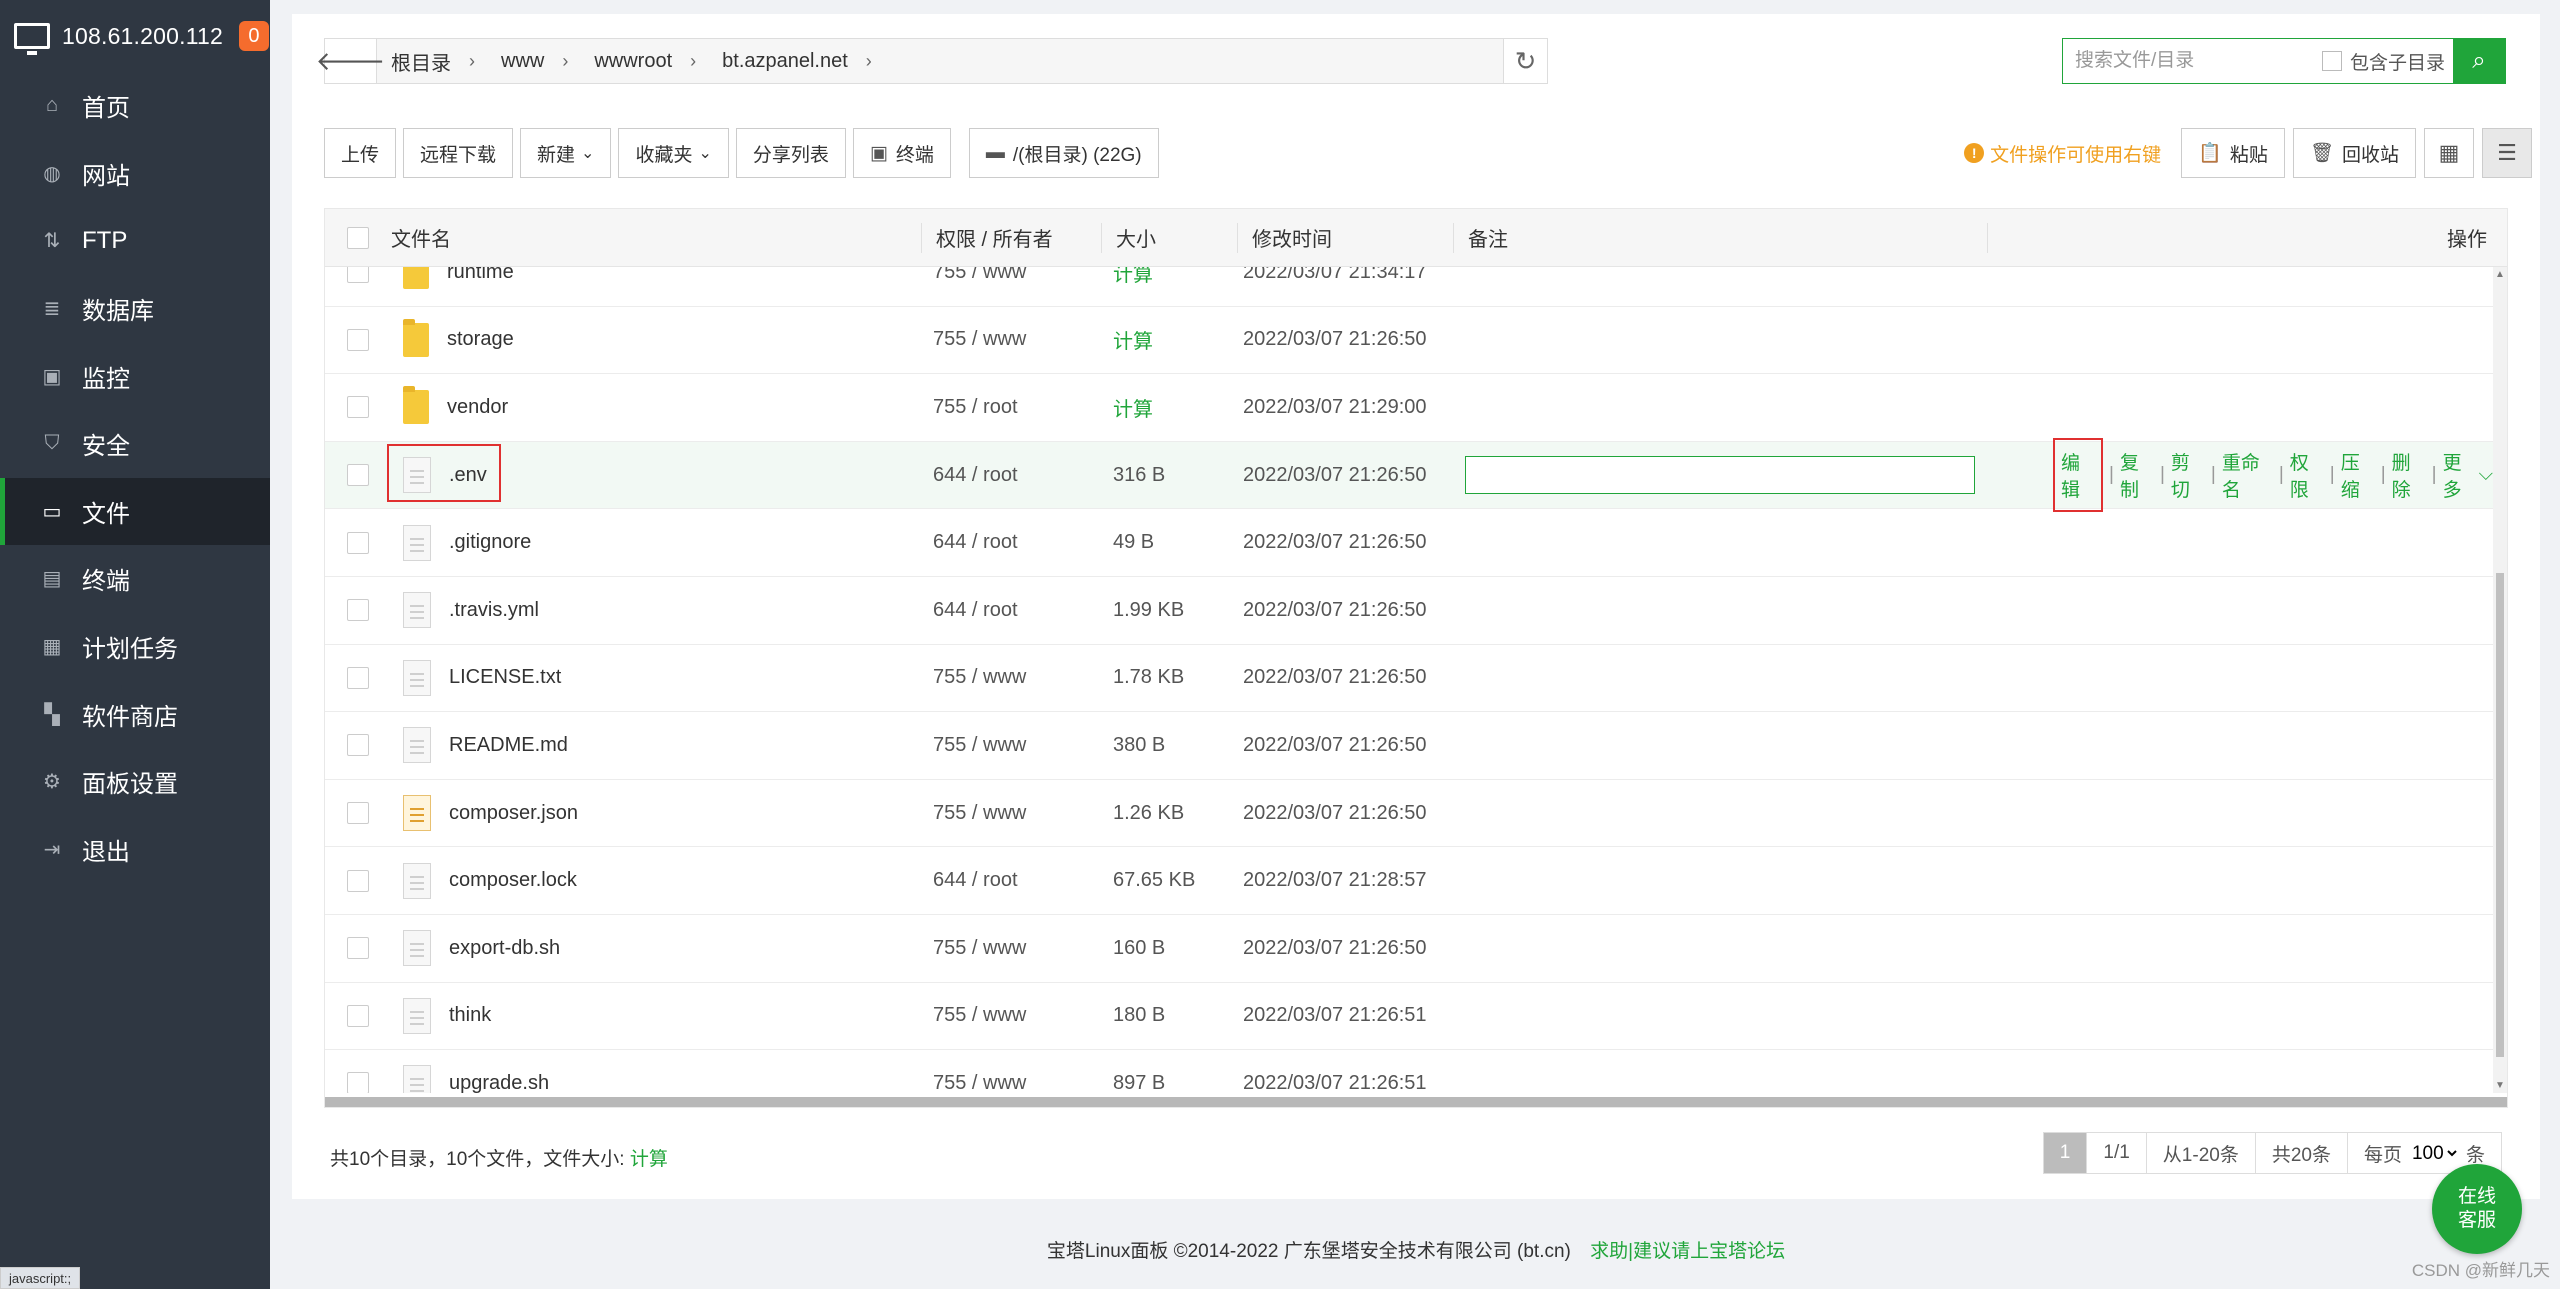 This screenshot has height=1289, width=2560. I want to click on file-name: composer.json, so click(513, 813).